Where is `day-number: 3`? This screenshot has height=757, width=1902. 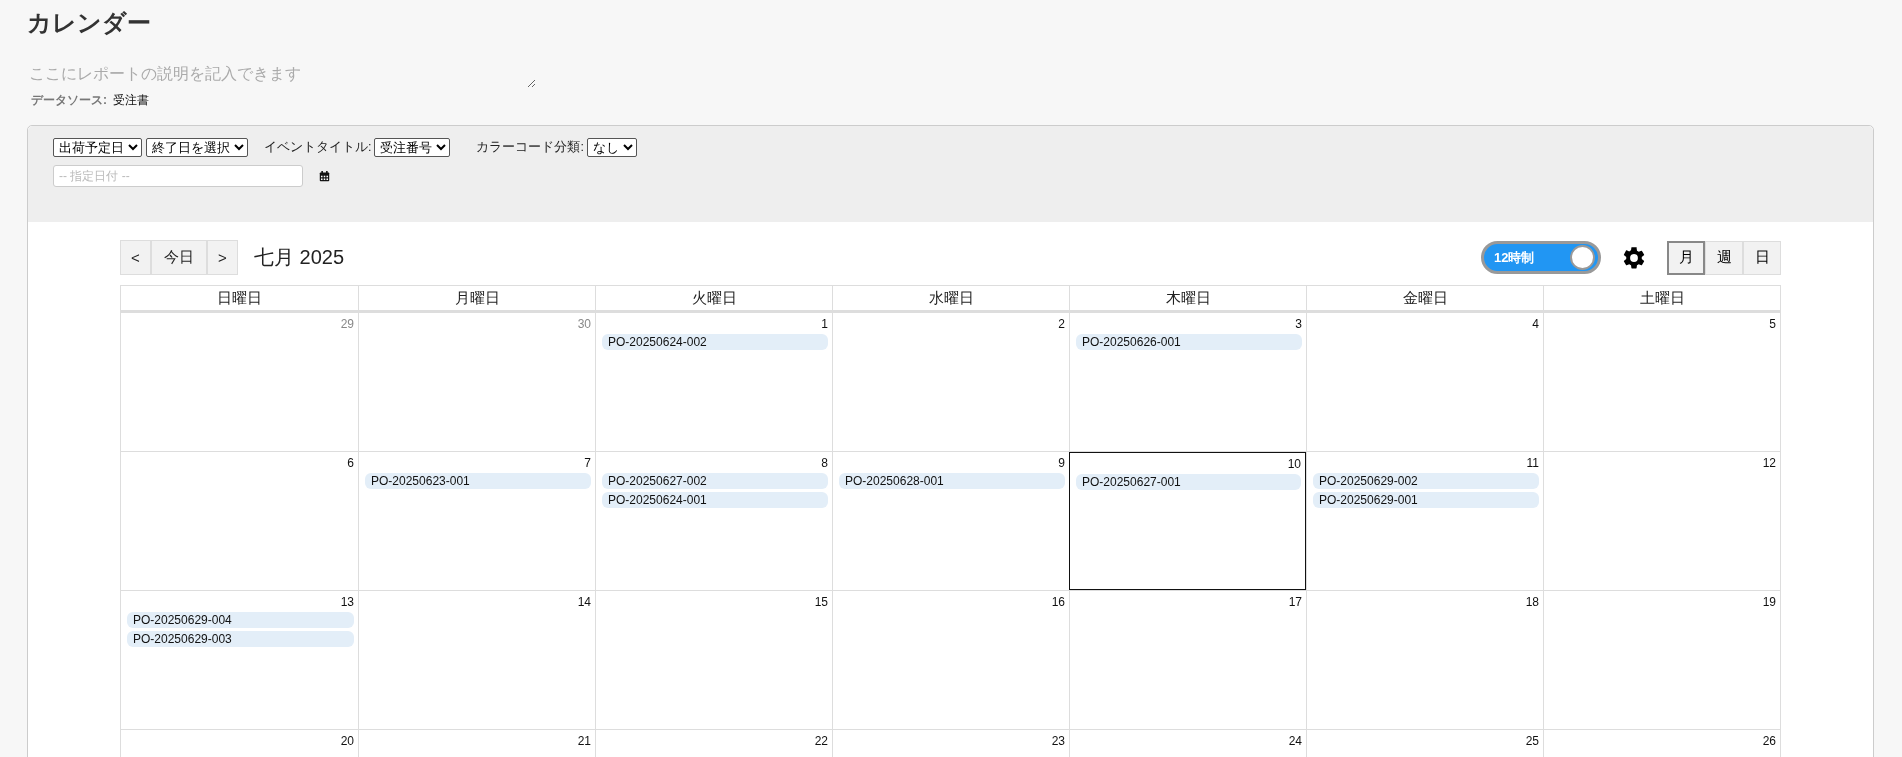
day-number: 3 is located at coordinates (1298, 324).